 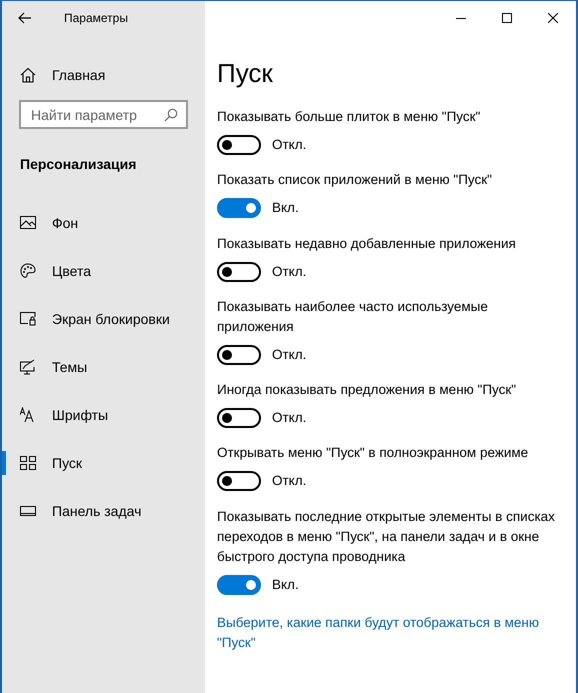 I want to click on setting-label: Показывать последние открытые элементы в списках переходов в меню "Пуск", на панели задач и в окне быстрого доступа проводника, so click(x=386, y=537).